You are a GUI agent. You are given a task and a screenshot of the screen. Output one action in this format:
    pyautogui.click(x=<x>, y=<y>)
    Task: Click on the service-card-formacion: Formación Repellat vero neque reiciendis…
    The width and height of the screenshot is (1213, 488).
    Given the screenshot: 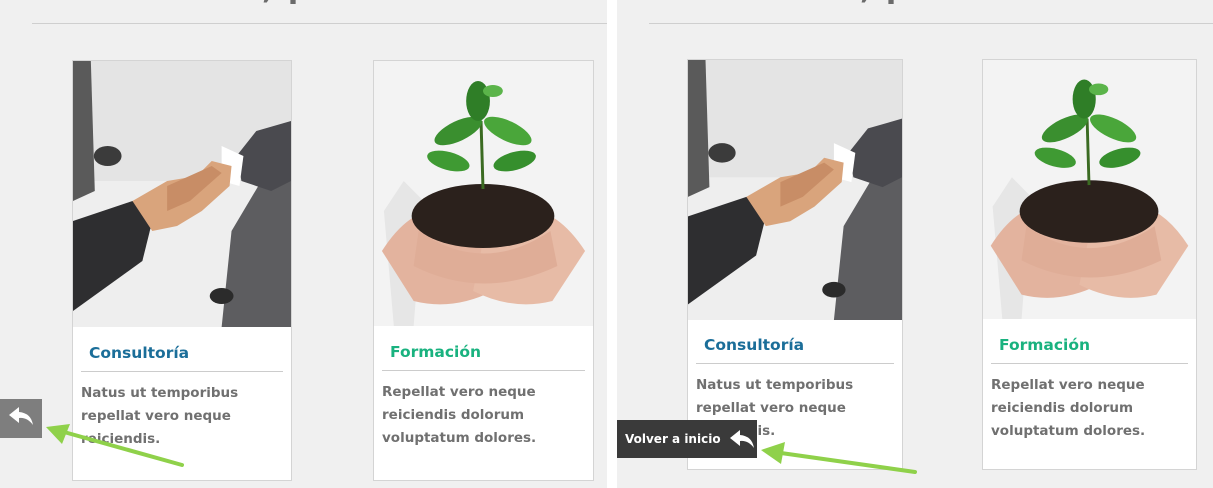 What is the action you would take?
    pyautogui.click(x=1089, y=264)
    